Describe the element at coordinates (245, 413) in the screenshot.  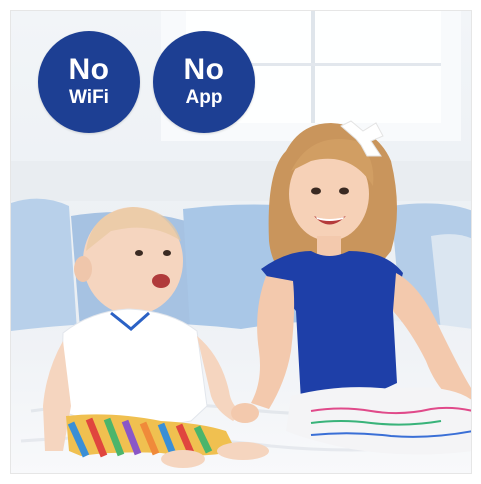
I see `holding-hands` at that location.